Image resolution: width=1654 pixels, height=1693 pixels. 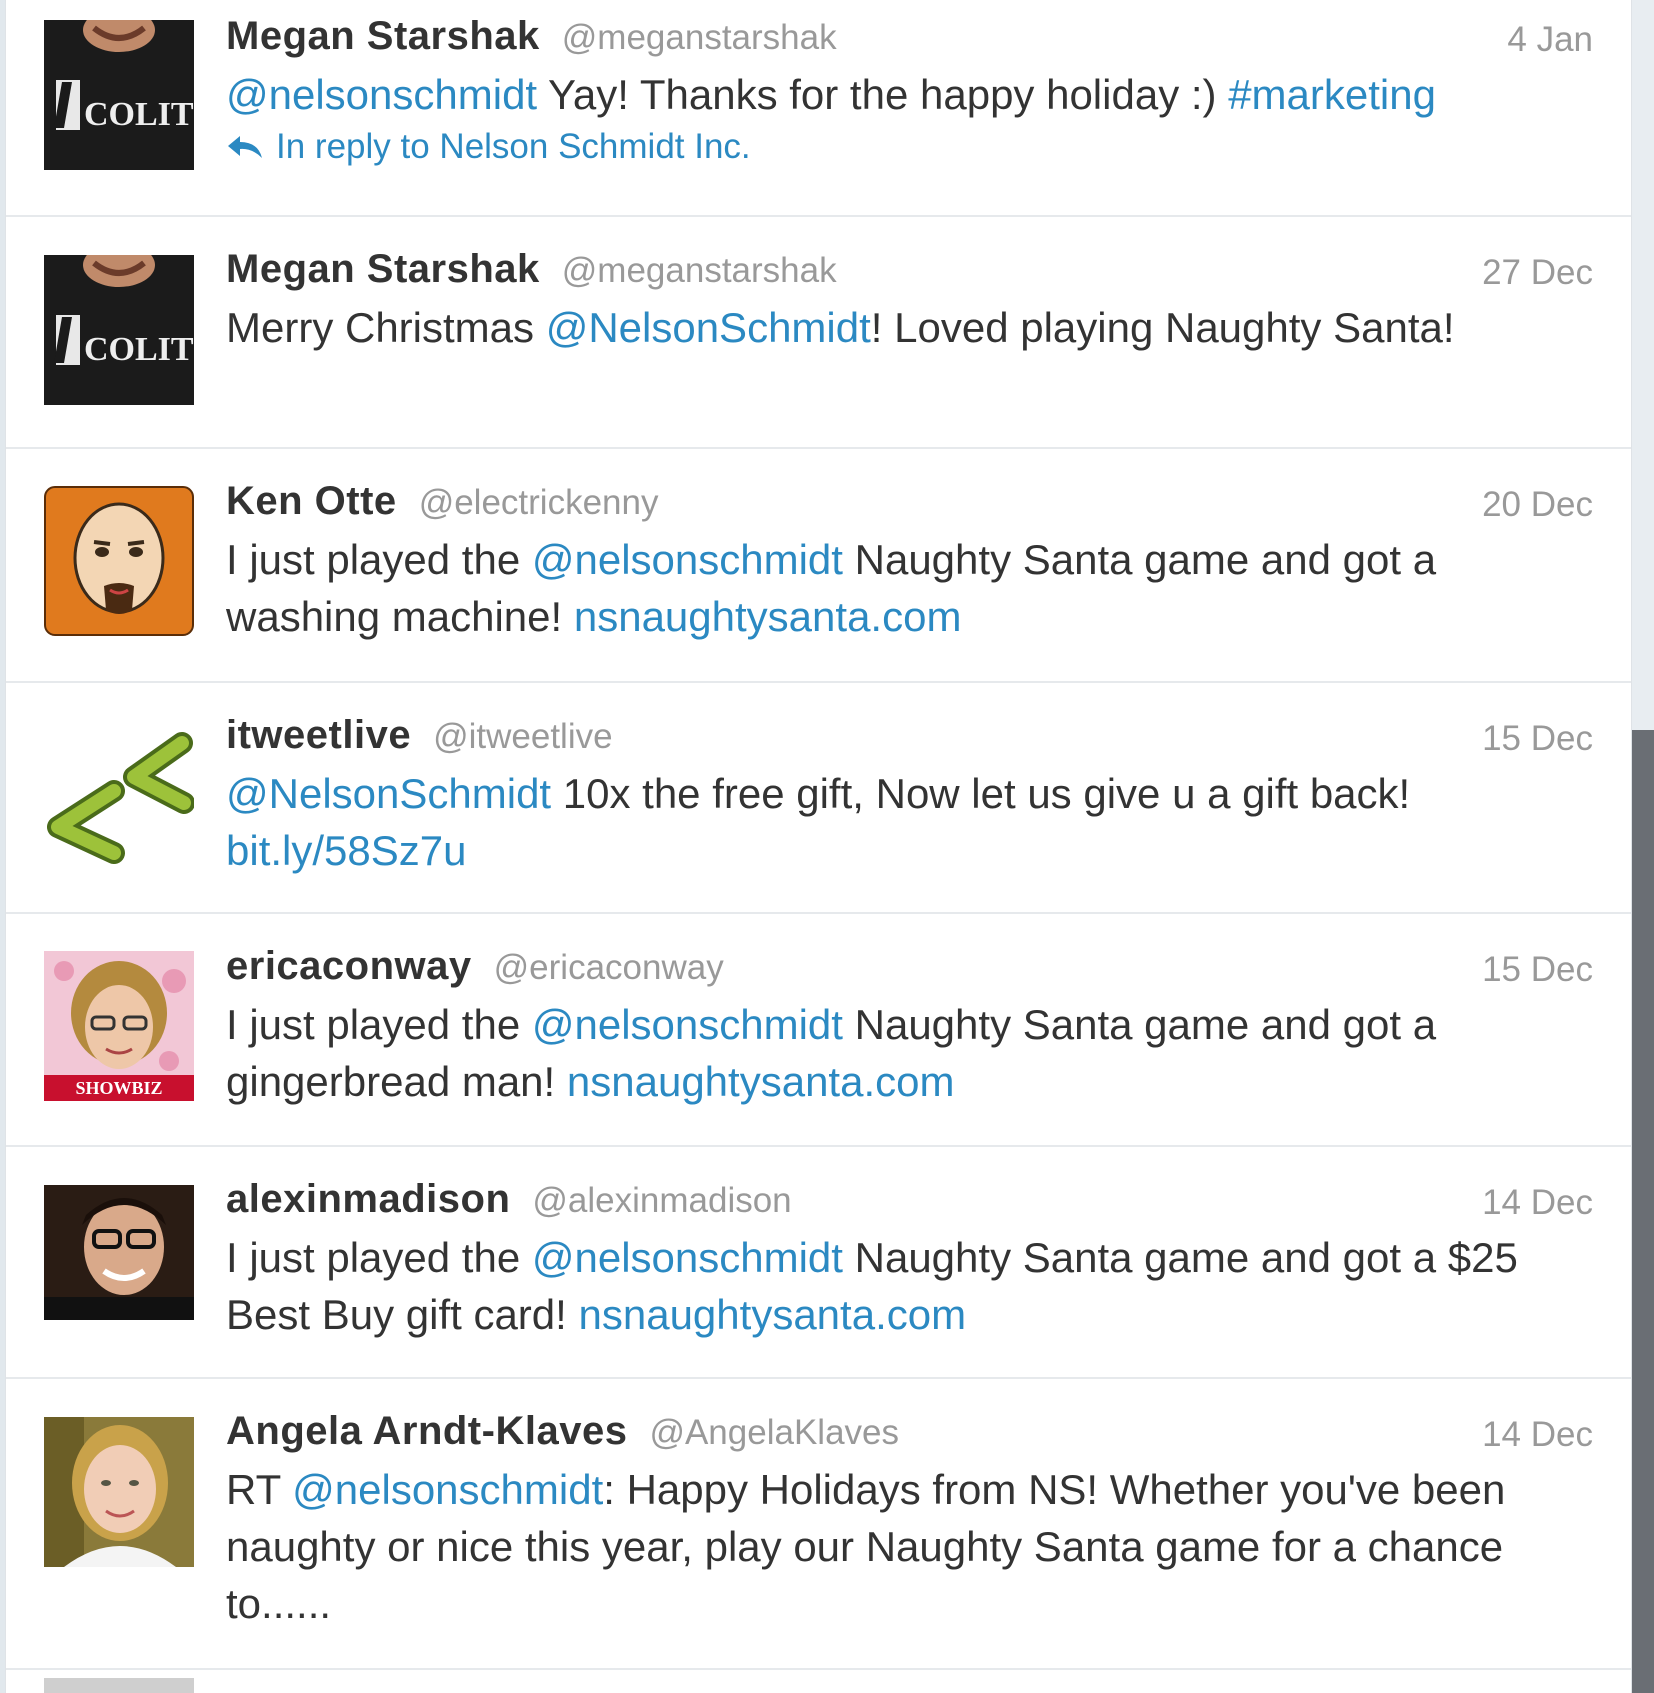 I want to click on user-handle: @itweetlive, so click(x=522, y=736).